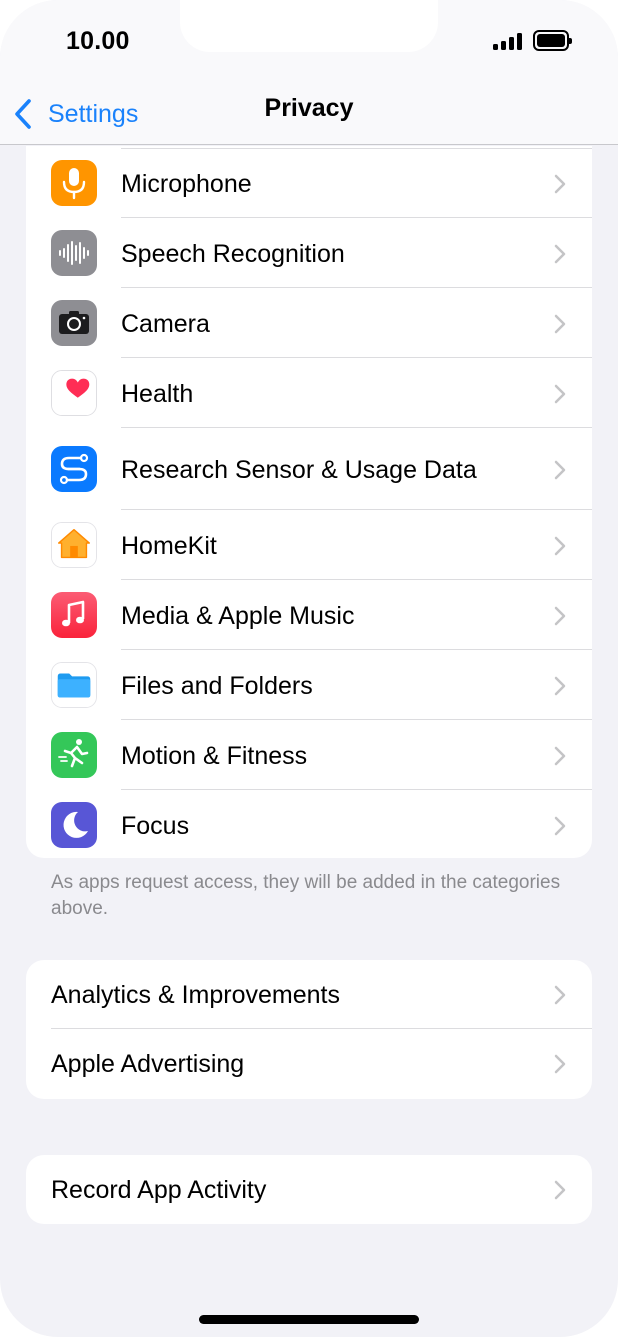 The height and width of the screenshot is (1337, 618). Describe the element at coordinates (509, 41) in the screenshot. I see `cellular-signal-icon` at that location.